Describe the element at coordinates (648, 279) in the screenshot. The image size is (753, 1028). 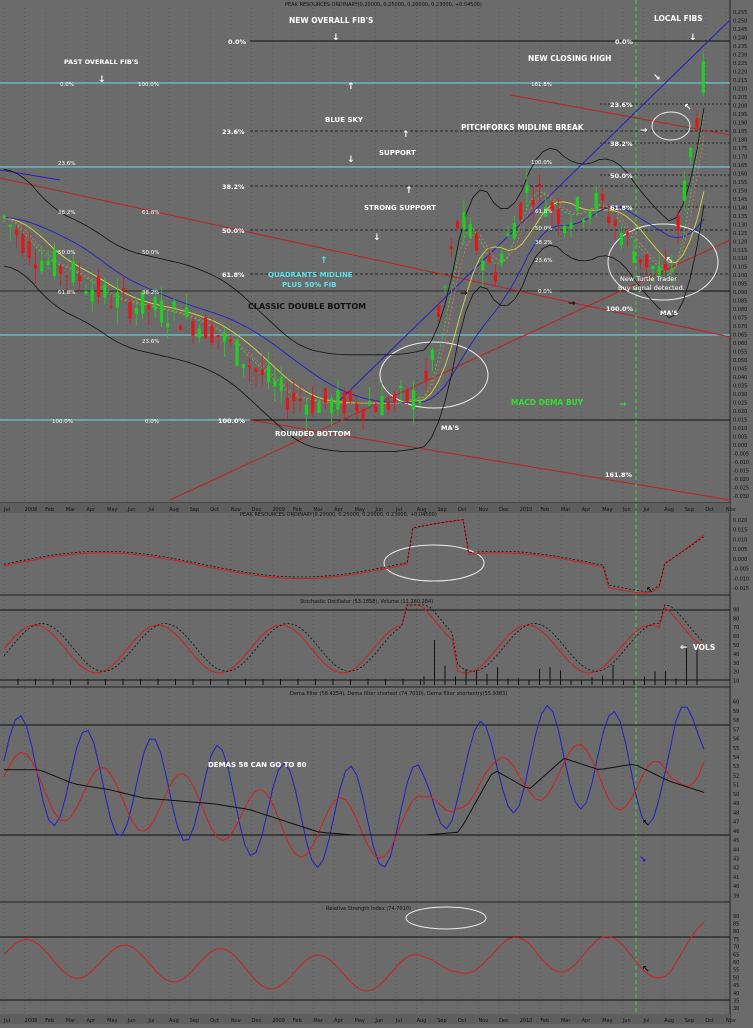
I see `annot-turtle-trader-line1: New Turtle Trader` at that location.